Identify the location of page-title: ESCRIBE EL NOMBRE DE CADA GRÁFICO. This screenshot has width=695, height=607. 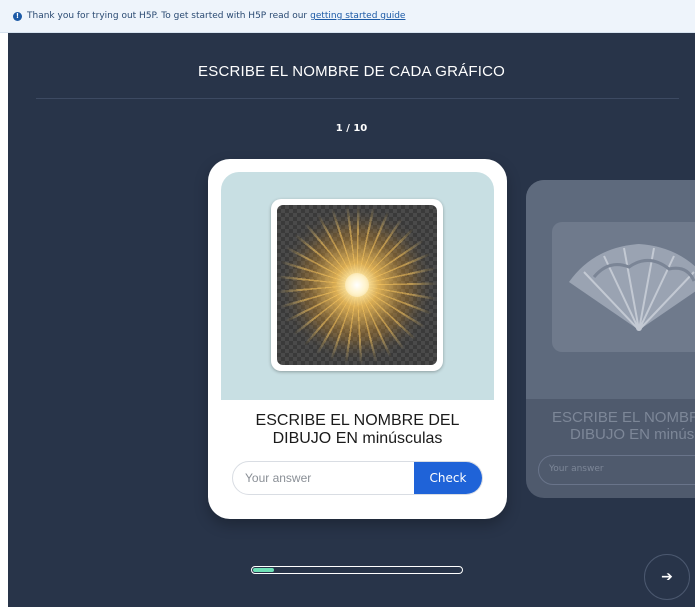
(351, 71).